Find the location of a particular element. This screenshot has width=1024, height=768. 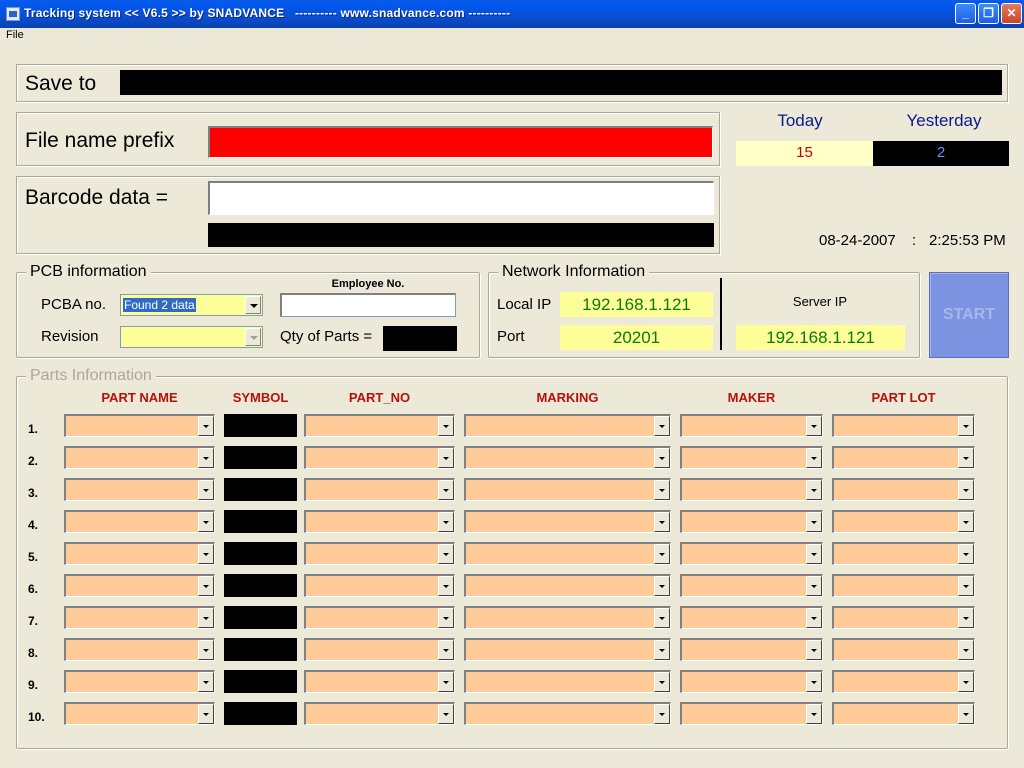

maximize-button: ❐ is located at coordinates (988, 13).